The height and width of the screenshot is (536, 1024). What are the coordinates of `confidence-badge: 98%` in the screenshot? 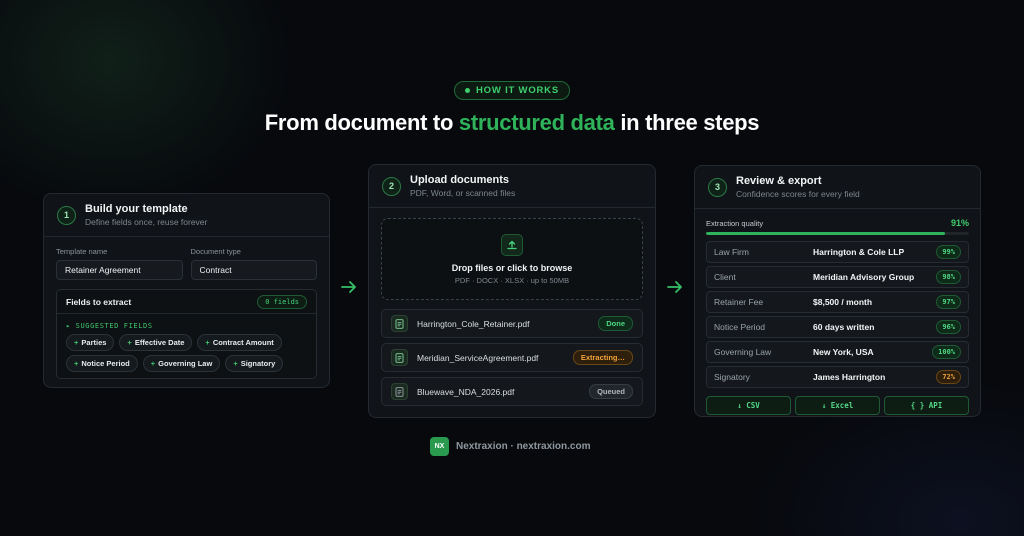 It's located at (948, 277).